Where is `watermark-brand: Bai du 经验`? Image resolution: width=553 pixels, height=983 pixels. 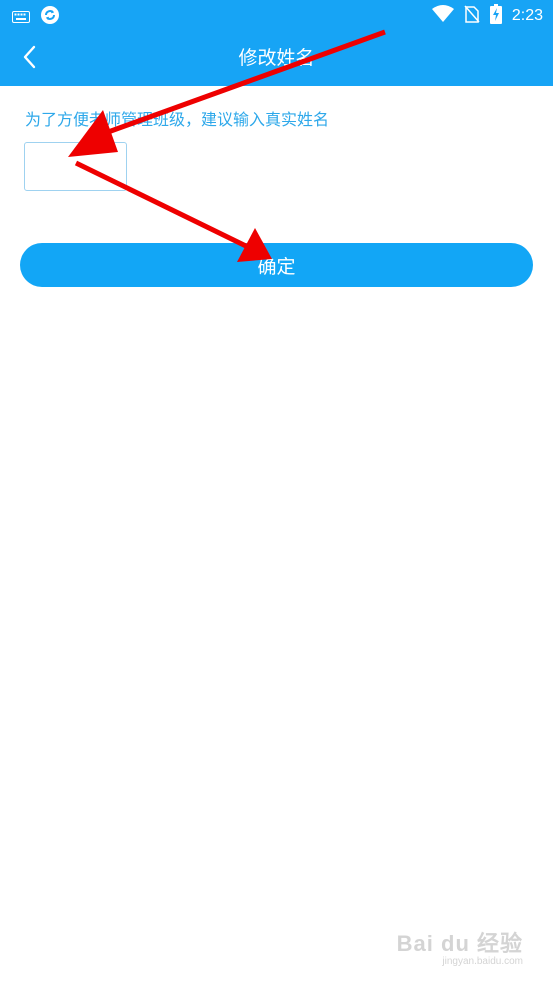
watermark-brand: Bai du 经验 is located at coordinates (459, 943).